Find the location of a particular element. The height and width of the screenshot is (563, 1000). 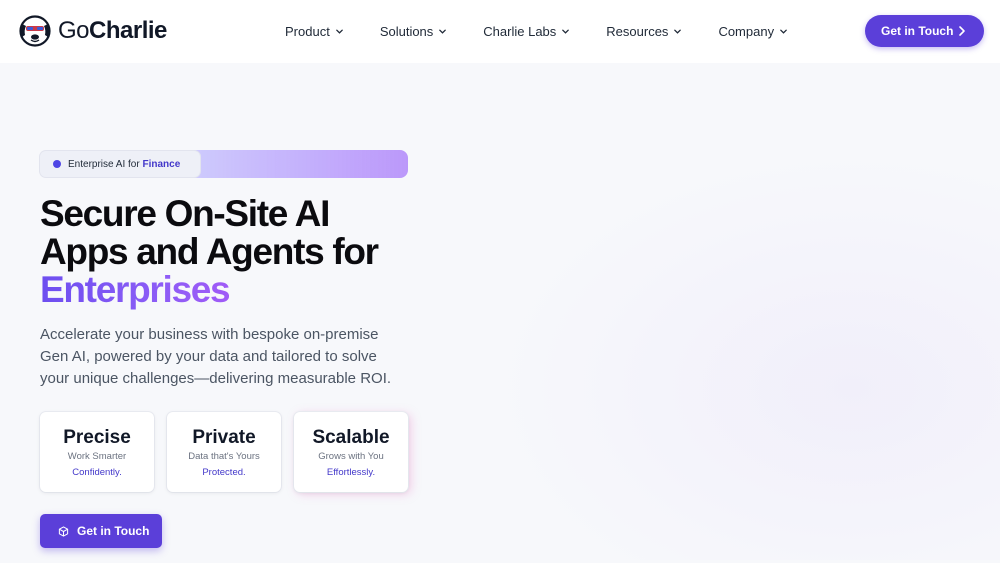

hero-cta-label: Get in Touch is located at coordinates (113, 531).